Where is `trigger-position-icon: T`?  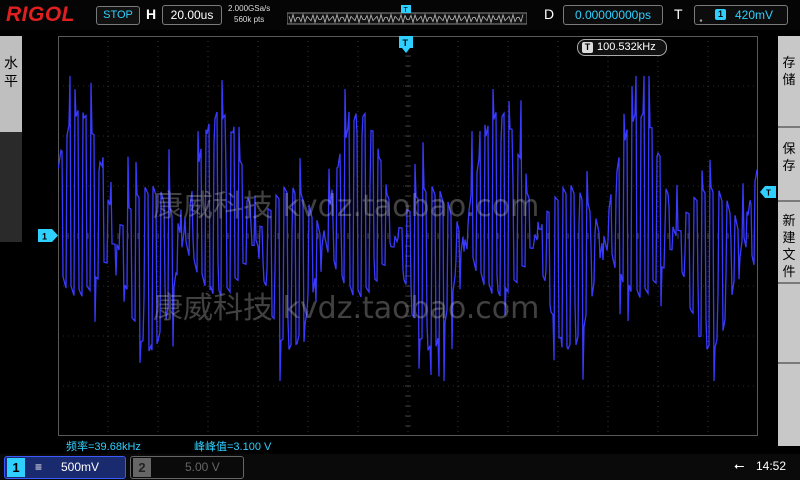
trigger-position-icon: T is located at coordinates (406, 9).